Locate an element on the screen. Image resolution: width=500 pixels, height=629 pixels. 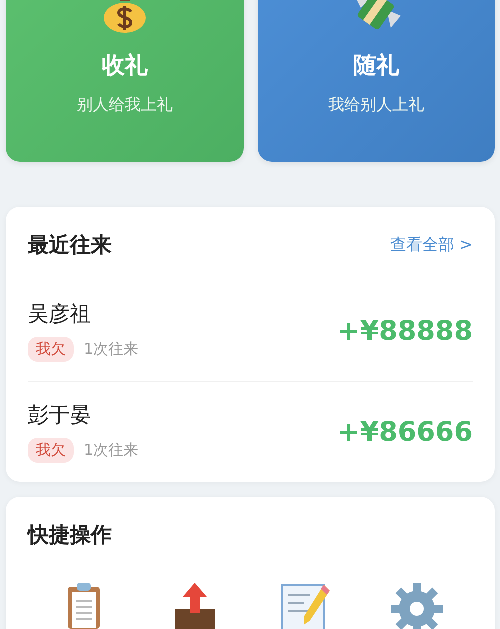
contact-name: 彭于晏 is located at coordinates (60, 415).